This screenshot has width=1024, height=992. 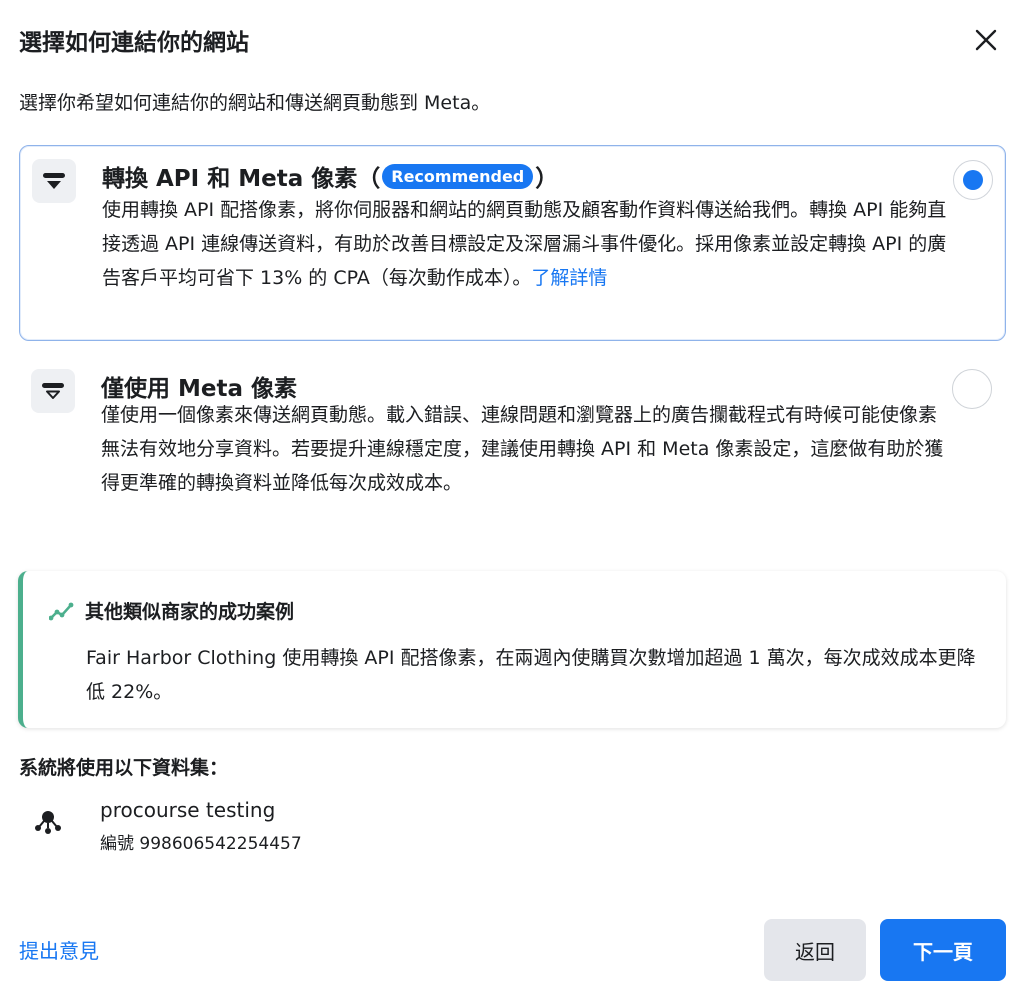 I want to click on close-icon, so click(x=986, y=40).